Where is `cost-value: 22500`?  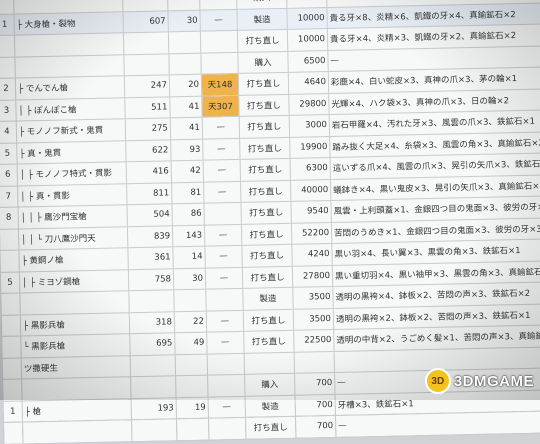 cost-value: 22500 is located at coordinates (314, 340).